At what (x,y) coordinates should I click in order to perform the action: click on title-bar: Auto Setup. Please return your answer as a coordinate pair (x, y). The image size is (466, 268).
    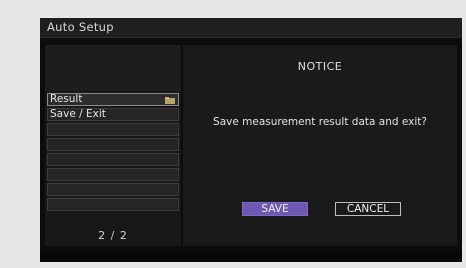
    Looking at the image, I should click on (251, 28).